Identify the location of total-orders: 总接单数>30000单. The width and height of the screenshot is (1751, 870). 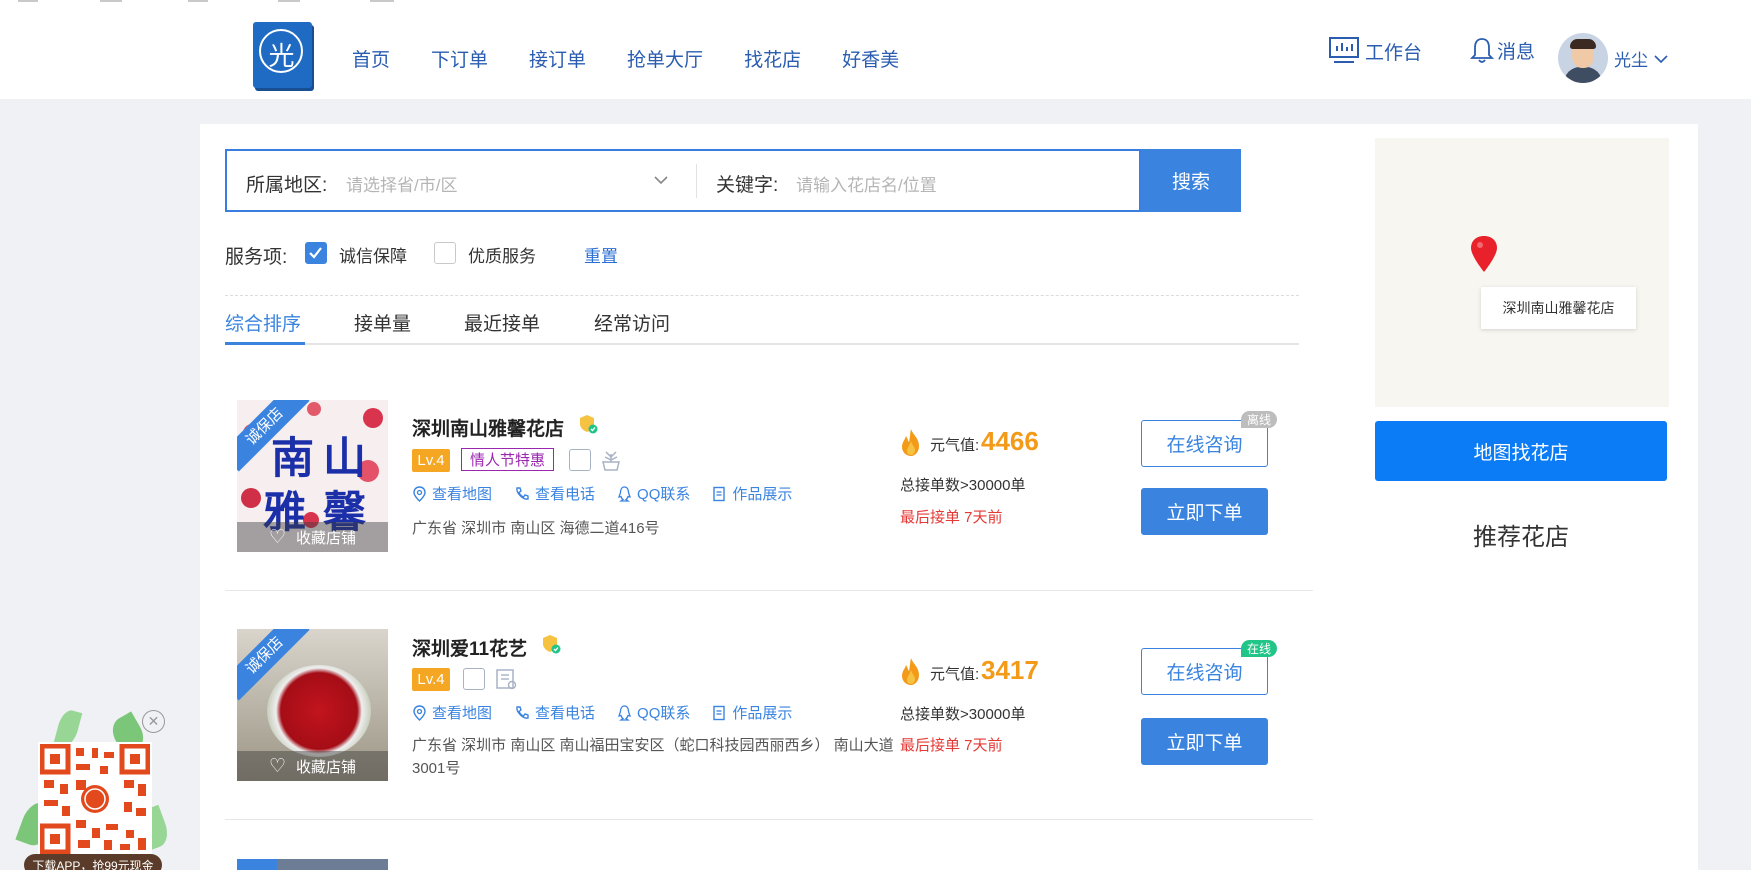
(963, 714).